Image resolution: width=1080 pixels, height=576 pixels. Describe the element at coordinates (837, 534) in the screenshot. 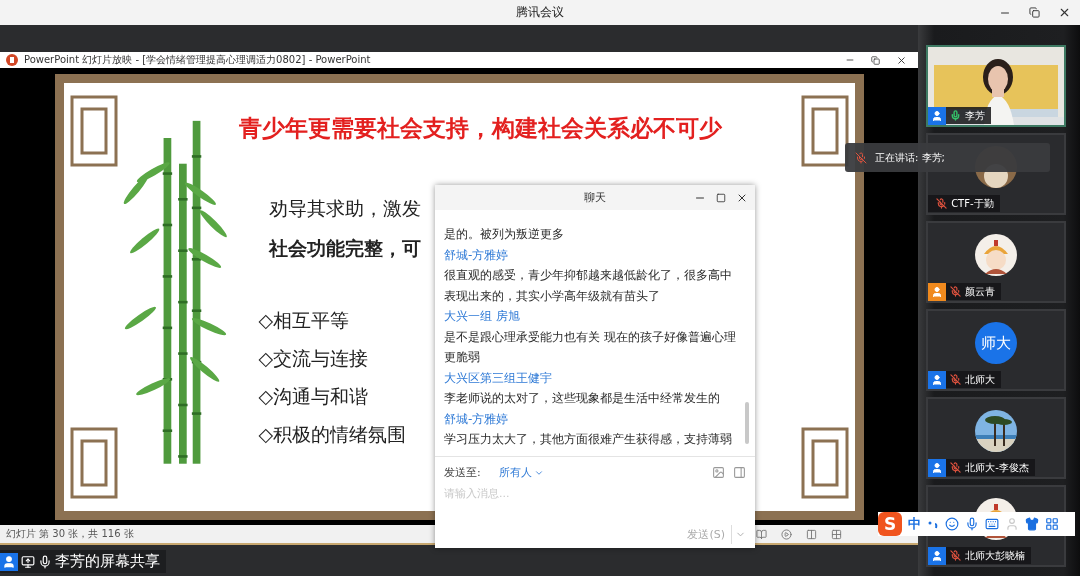

I see `sorter-view-icon` at that location.